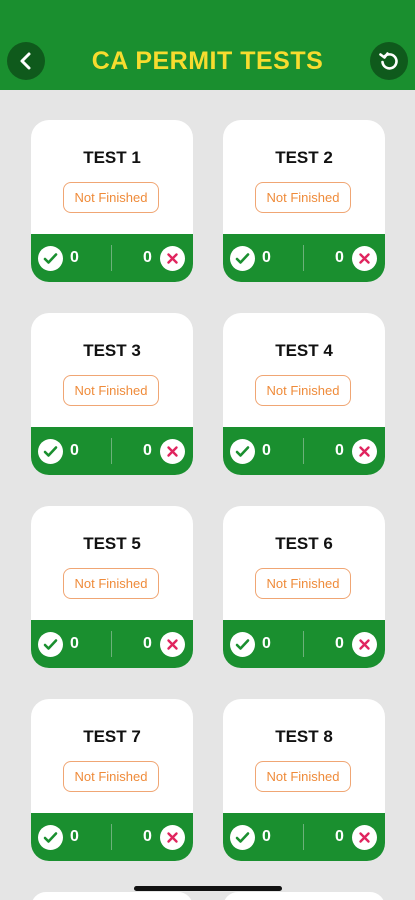 The image size is (415, 900). I want to click on test-card: TEST 7 Not Finished 0 0, so click(112, 780).